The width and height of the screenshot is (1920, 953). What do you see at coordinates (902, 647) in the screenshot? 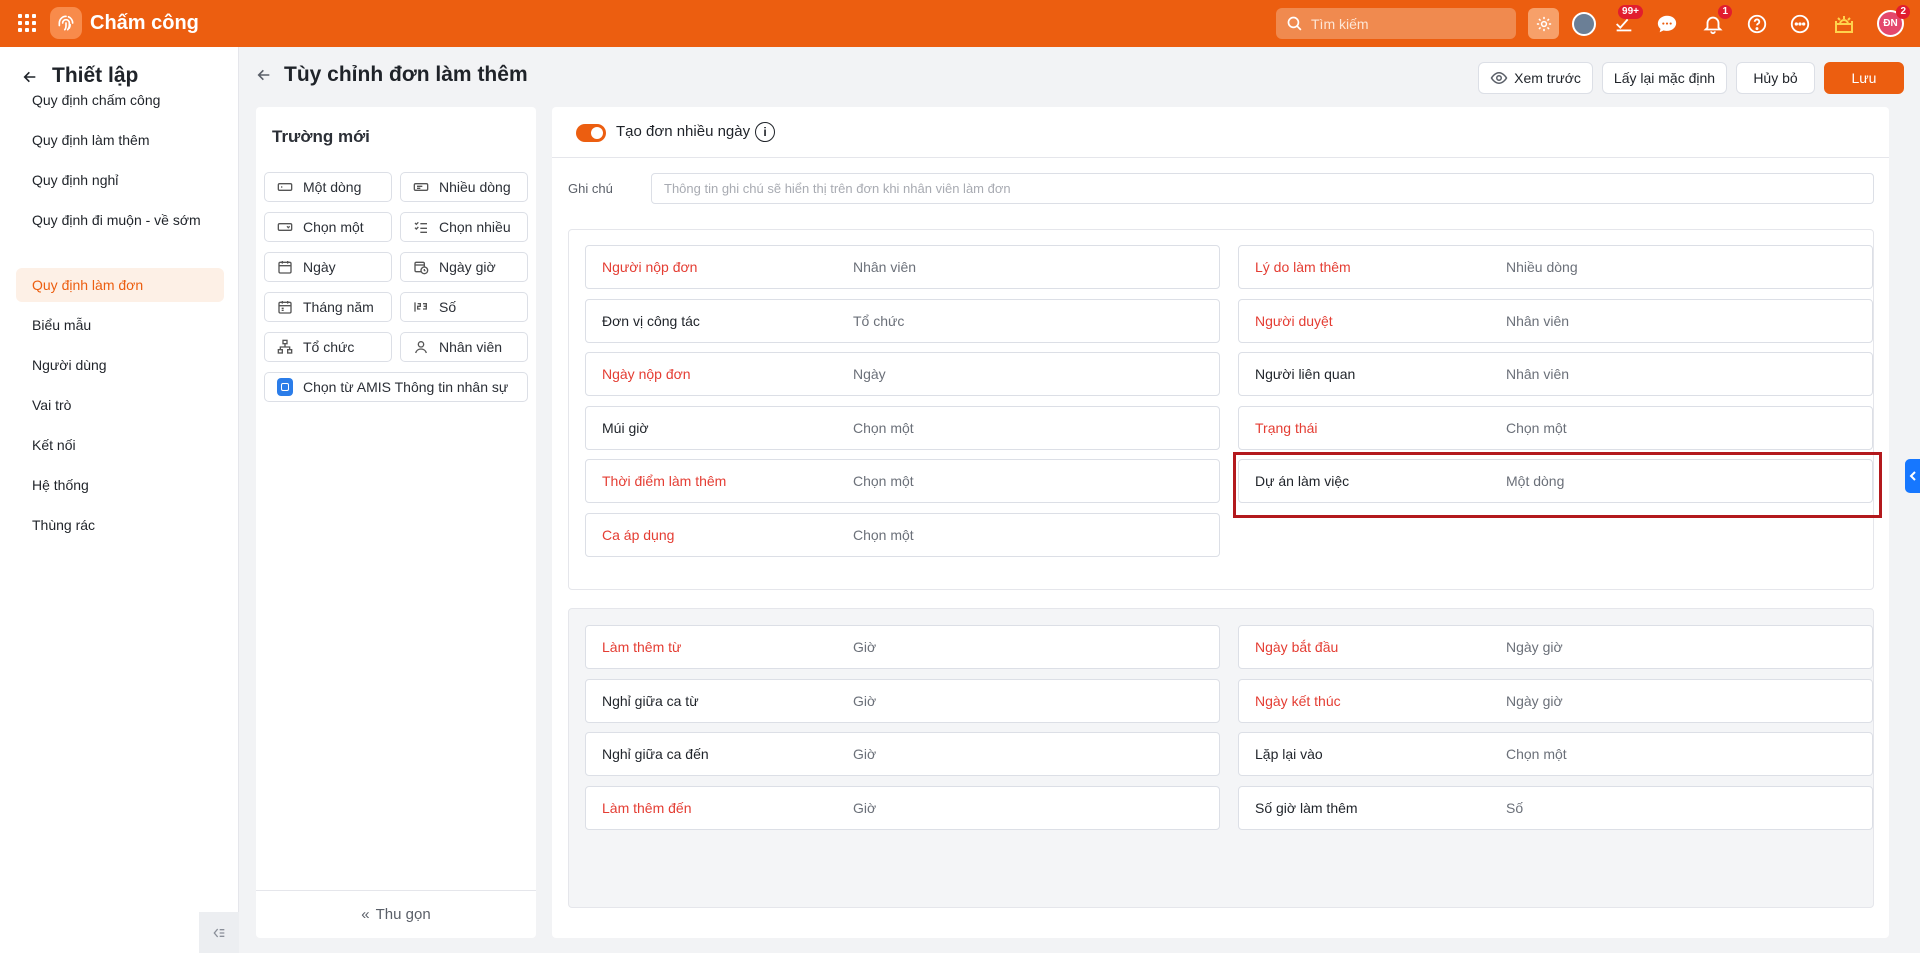
I see `field-overtime-from: Làm thêm từ Giờ` at bounding box center [902, 647].